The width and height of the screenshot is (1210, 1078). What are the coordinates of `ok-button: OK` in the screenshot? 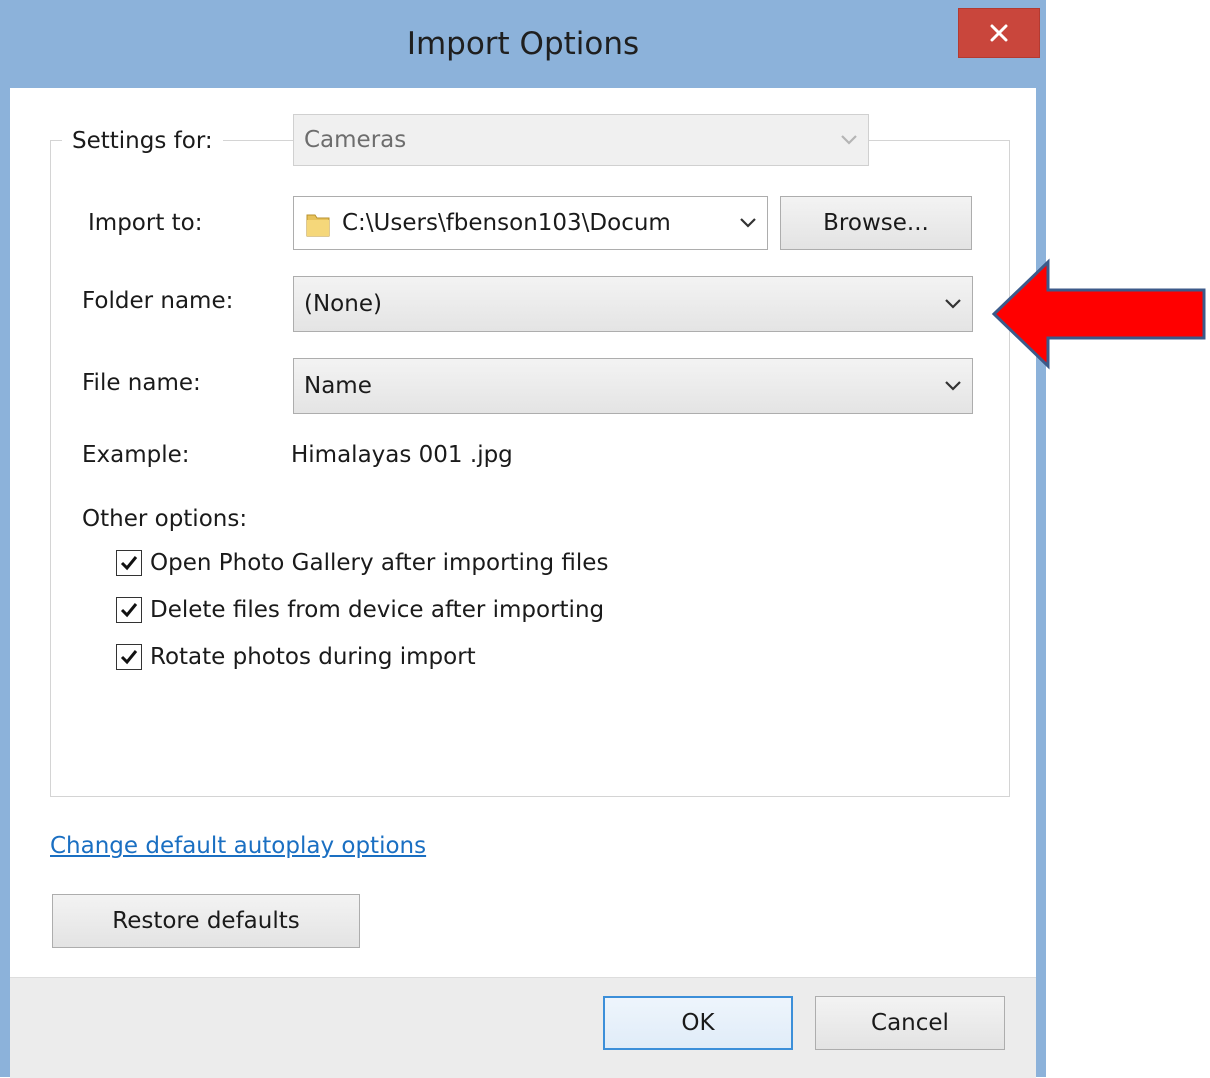 It's located at (698, 1023).